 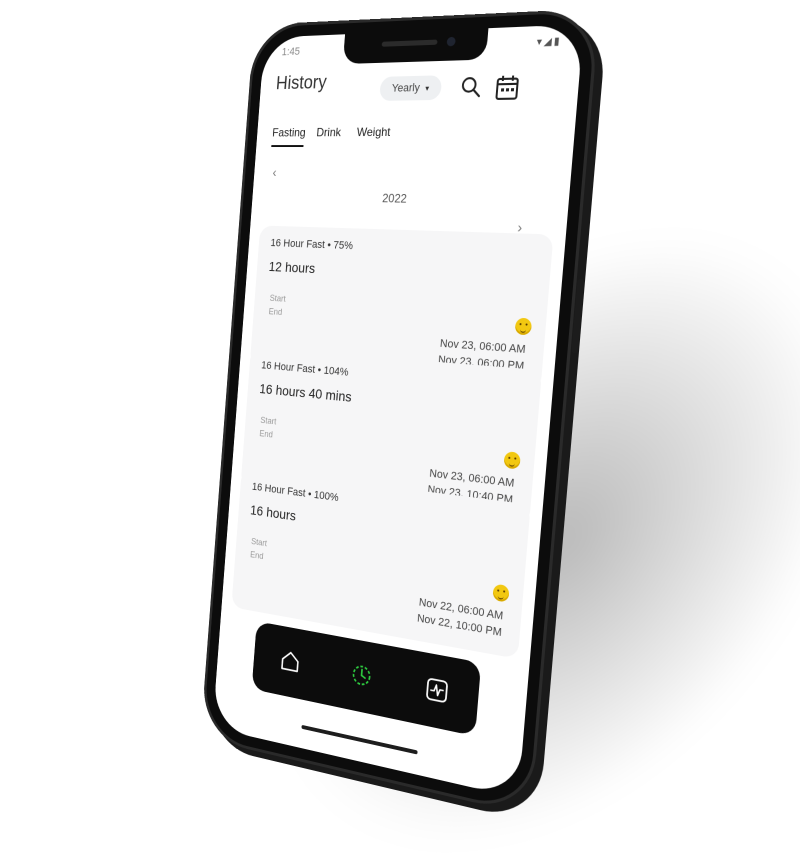 I want to click on fast-duration: 12 hours, so click(x=291, y=267).